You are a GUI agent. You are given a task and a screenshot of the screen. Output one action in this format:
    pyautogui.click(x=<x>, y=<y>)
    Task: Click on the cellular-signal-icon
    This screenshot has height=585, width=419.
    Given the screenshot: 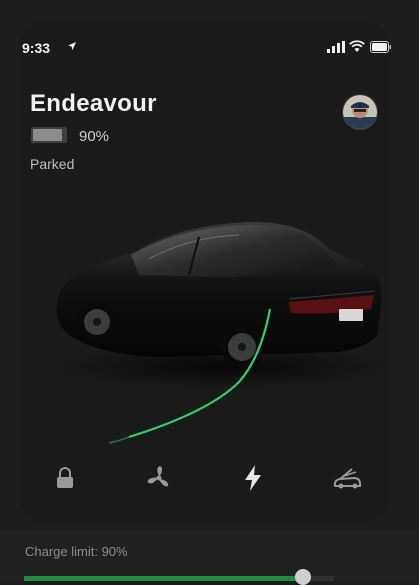 What is the action you would take?
    pyautogui.click(x=336, y=47)
    